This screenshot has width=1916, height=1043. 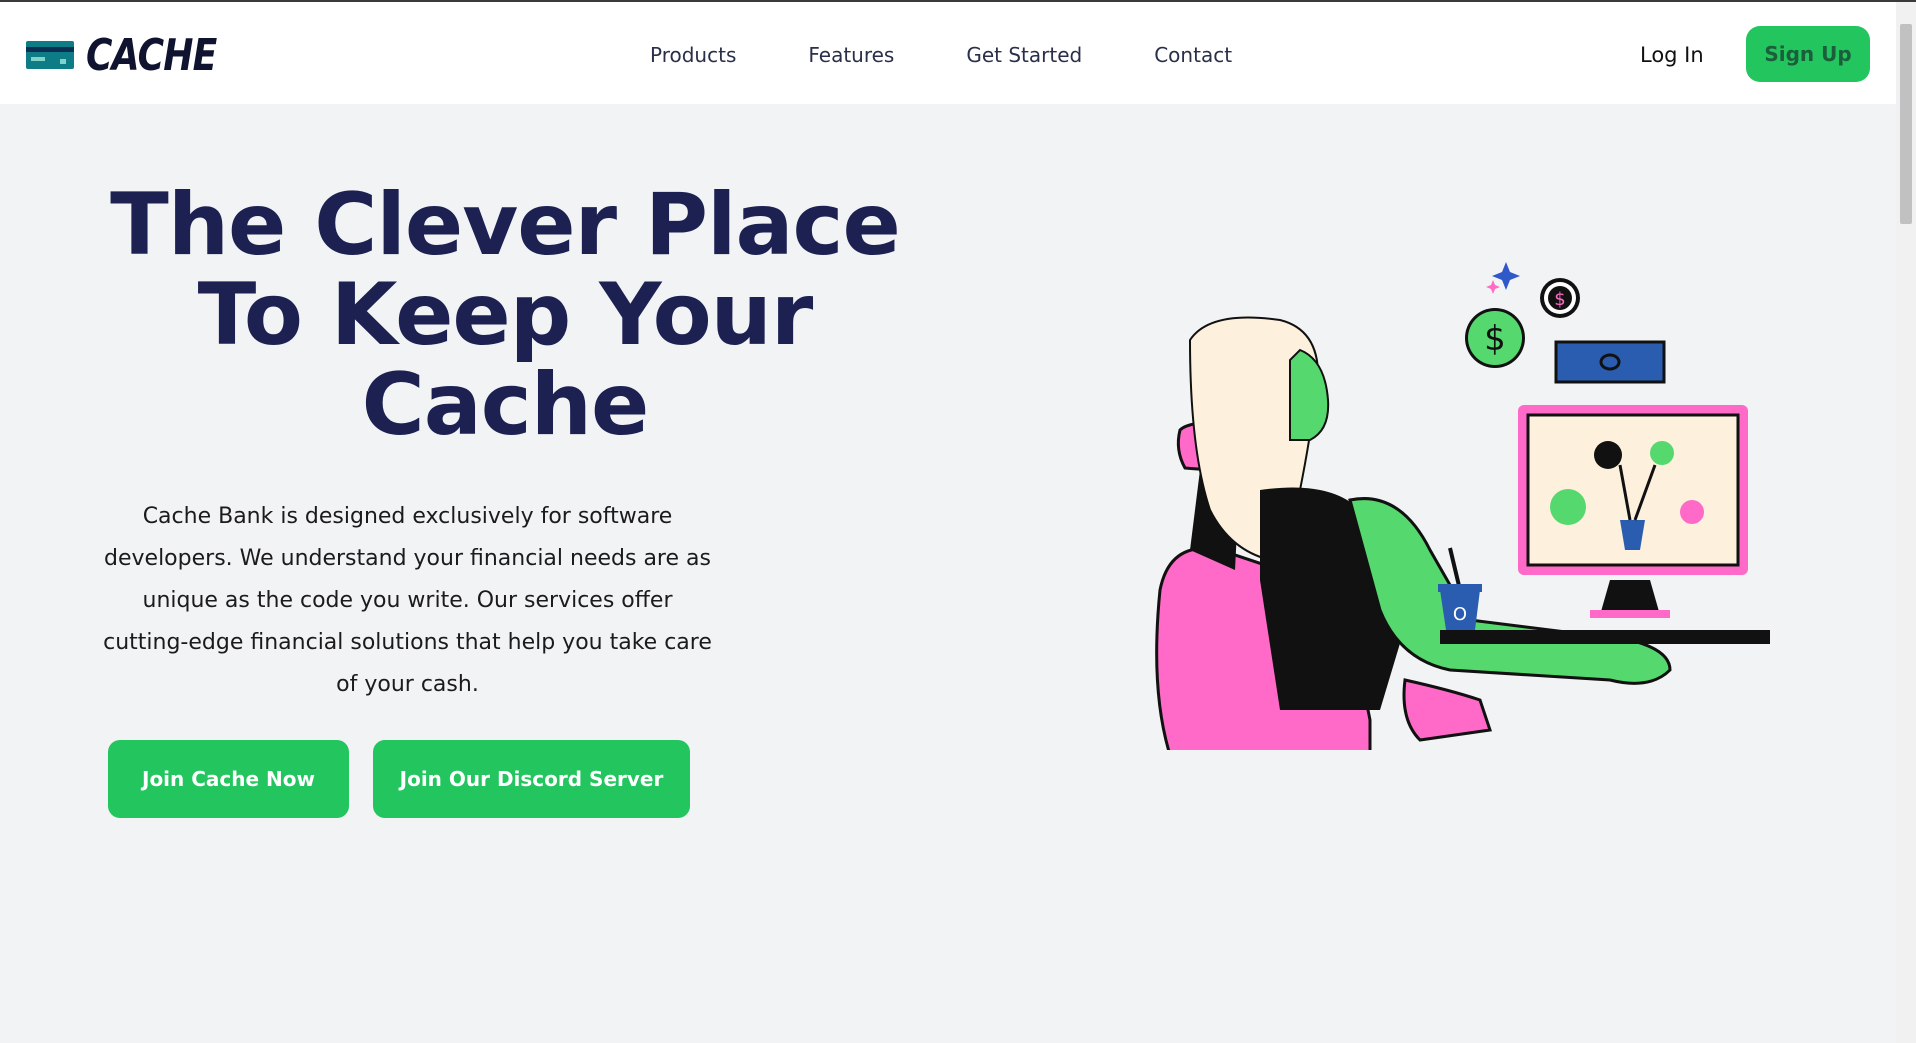 What do you see at coordinates (505, 405) in the screenshot?
I see `hero-title-line3: Cache` at bounding box center [505, 405].